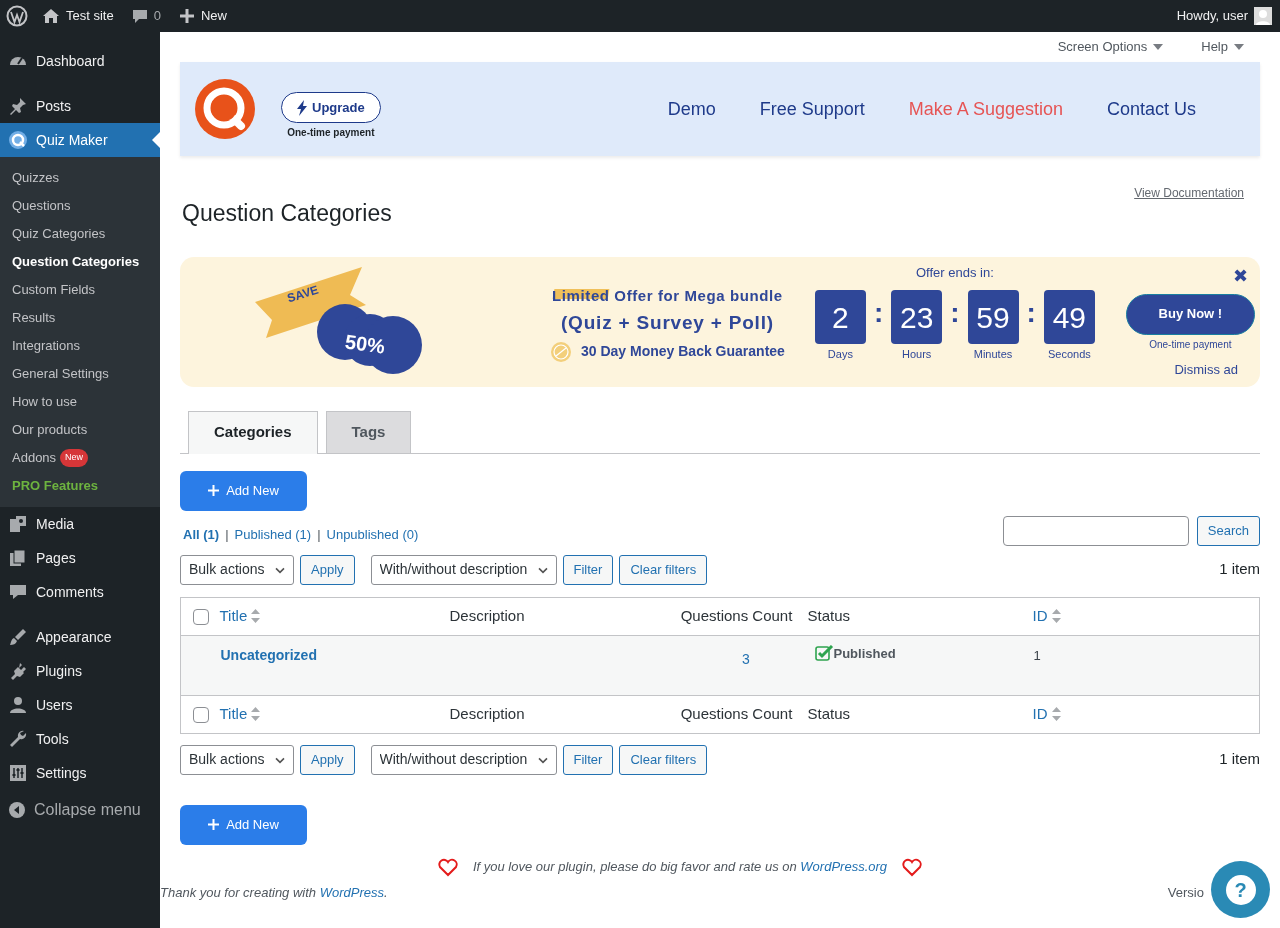 This screenshot has width=1280, height=928. Describe the element at coordinates (80, 524) in the screenshot. I see `menu-item: Media` at that location.